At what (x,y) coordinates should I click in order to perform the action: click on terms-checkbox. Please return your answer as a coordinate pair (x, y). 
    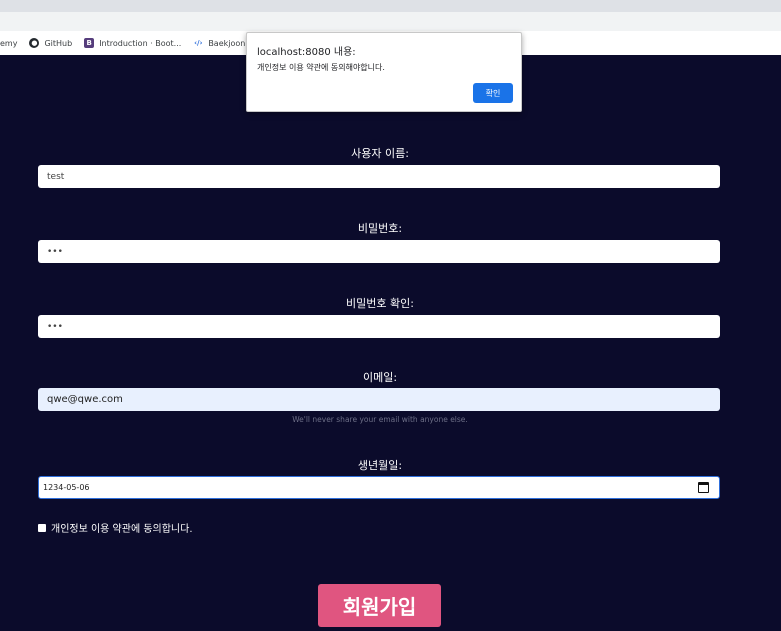
    Looking at the image, I should click on (42, 527).